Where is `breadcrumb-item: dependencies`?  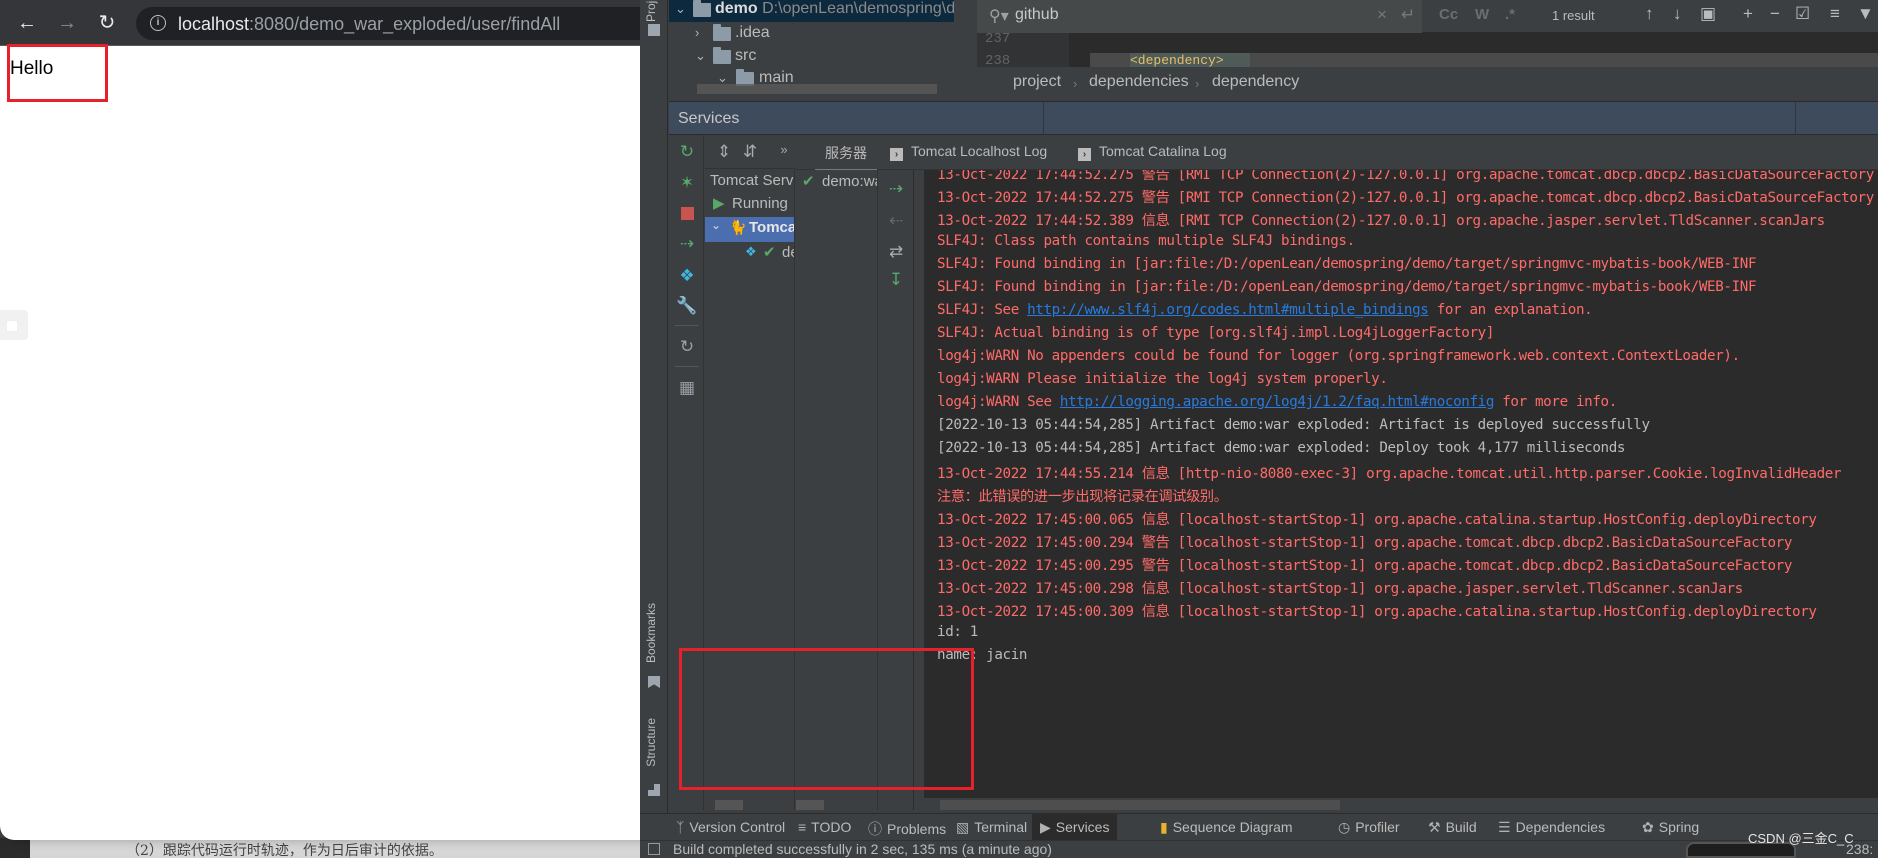 breadcrumb-item: dependencies is located at coordinates (1139, 82).